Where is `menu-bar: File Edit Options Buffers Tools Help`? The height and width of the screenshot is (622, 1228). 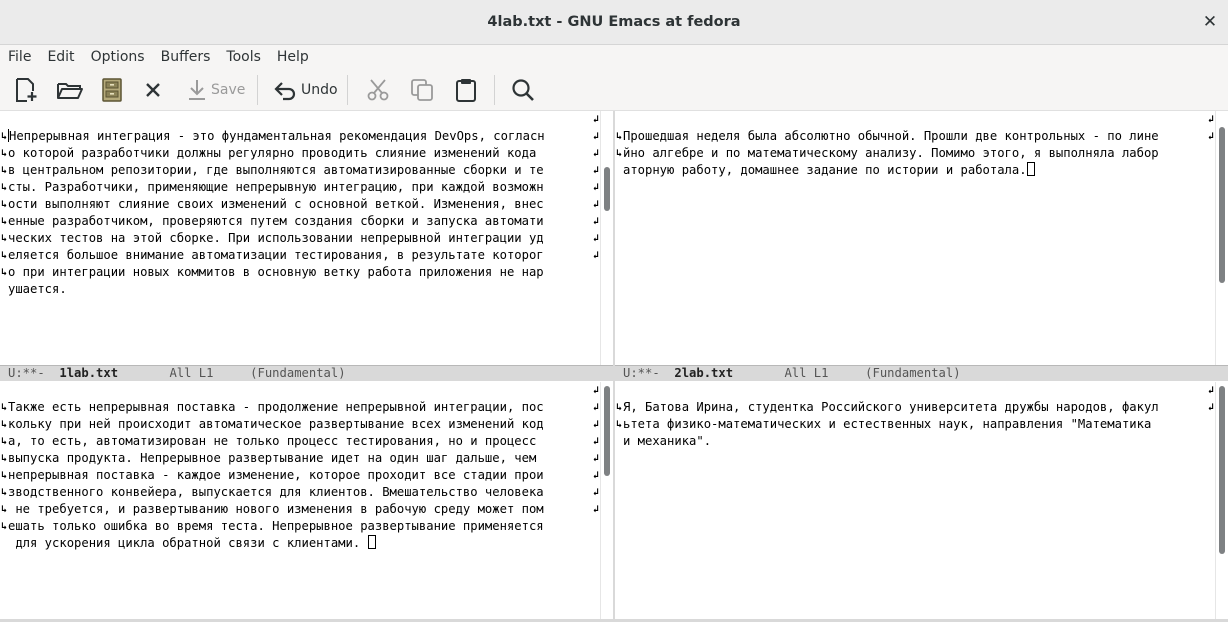
menu-bar: File Edit Options Buffers Tools Help is located at coordinates (614, 57).